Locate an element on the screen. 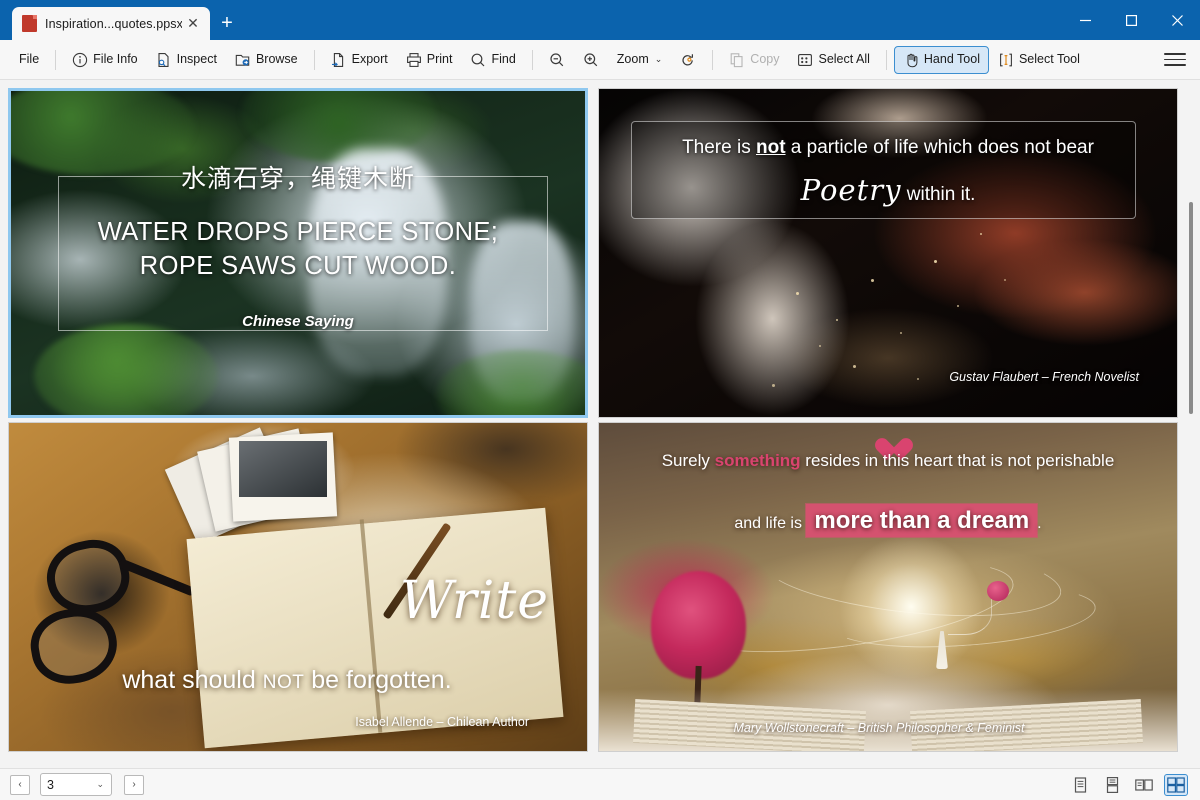 The image size is (1200, 800). find-label: Find is located at coordinates (503, 59).